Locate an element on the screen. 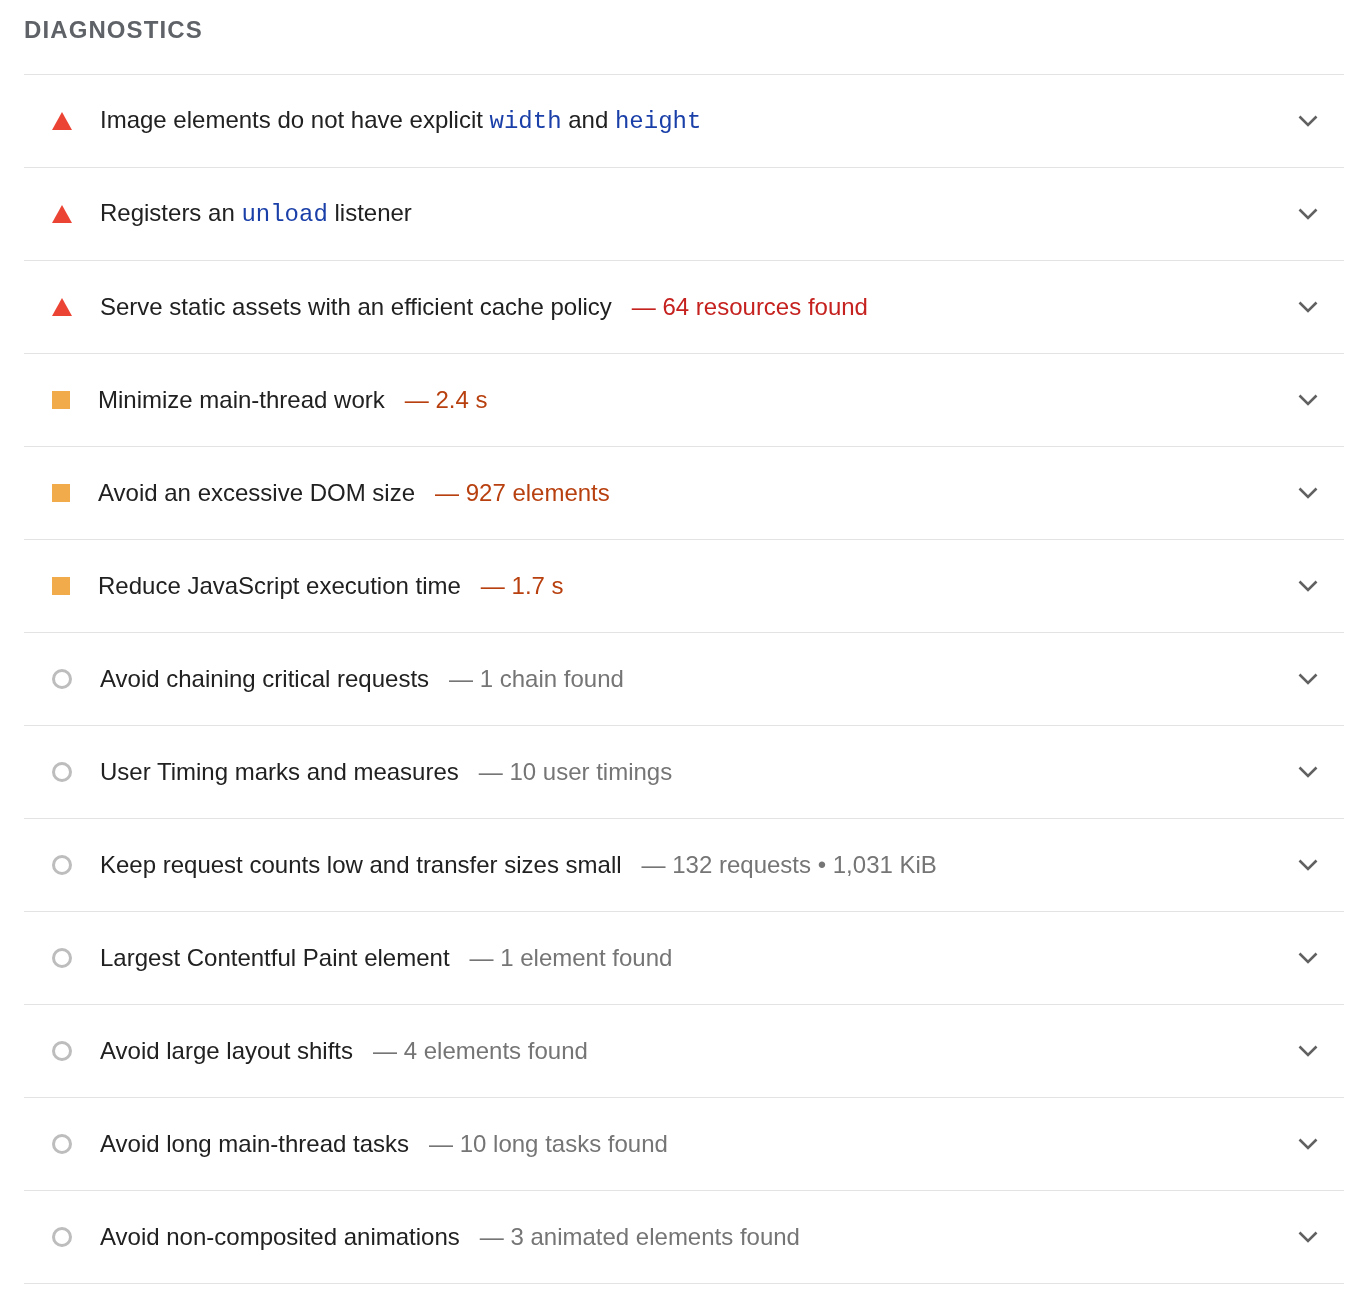 The height and width of the screenshot is (1304, 1350). audit-title: Image elements do not have explicit width and height is located at coordinates (401, 121).